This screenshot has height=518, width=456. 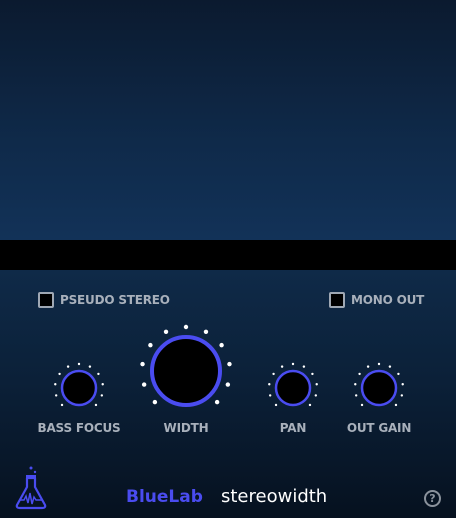 What do you see at coordinates (388, 300) in the screenshot?
I see `mono-out-label: MONO OUT` at bounding box center [388, 300].